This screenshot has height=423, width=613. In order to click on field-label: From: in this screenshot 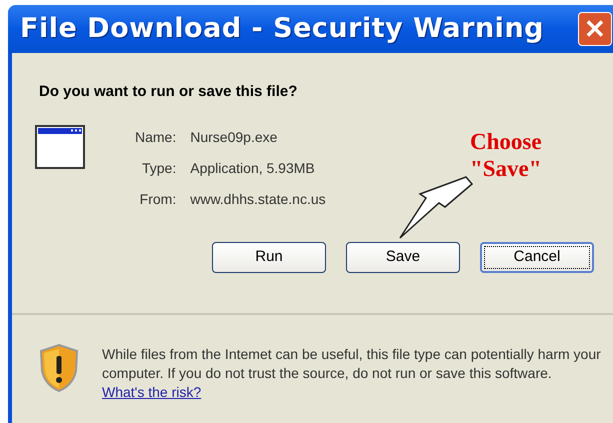, I will do `click(157, 199)`.